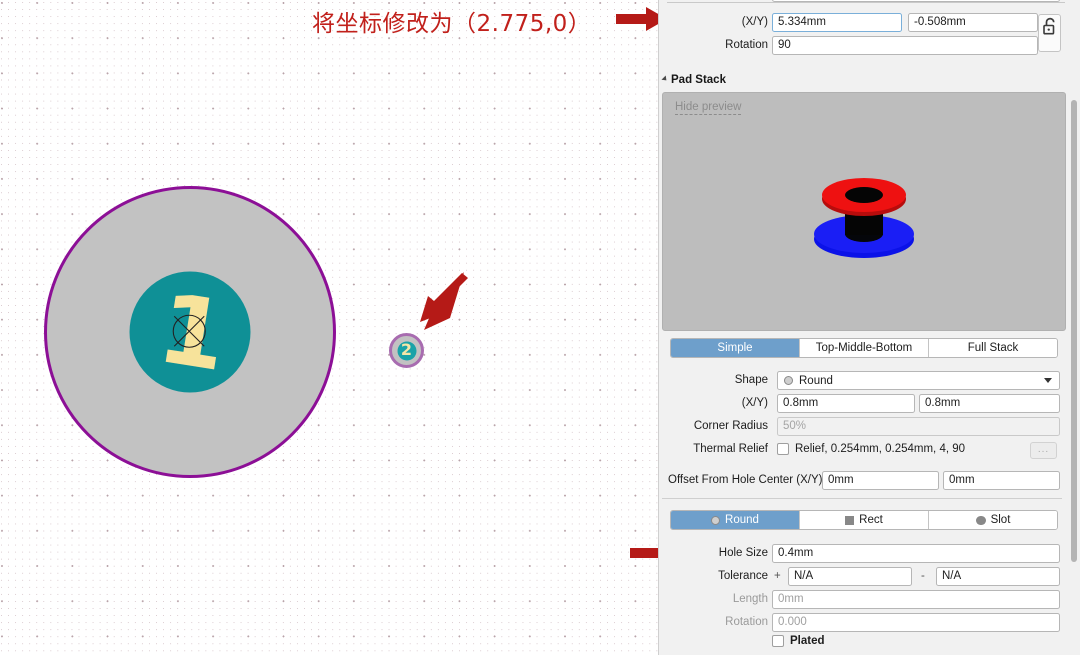 The width and height of the screenshot is (1080, 655). What do you see at coordinates (918, 380) in the screenshot?
I see `shape-select: Round` at bounding box center [918, 380].